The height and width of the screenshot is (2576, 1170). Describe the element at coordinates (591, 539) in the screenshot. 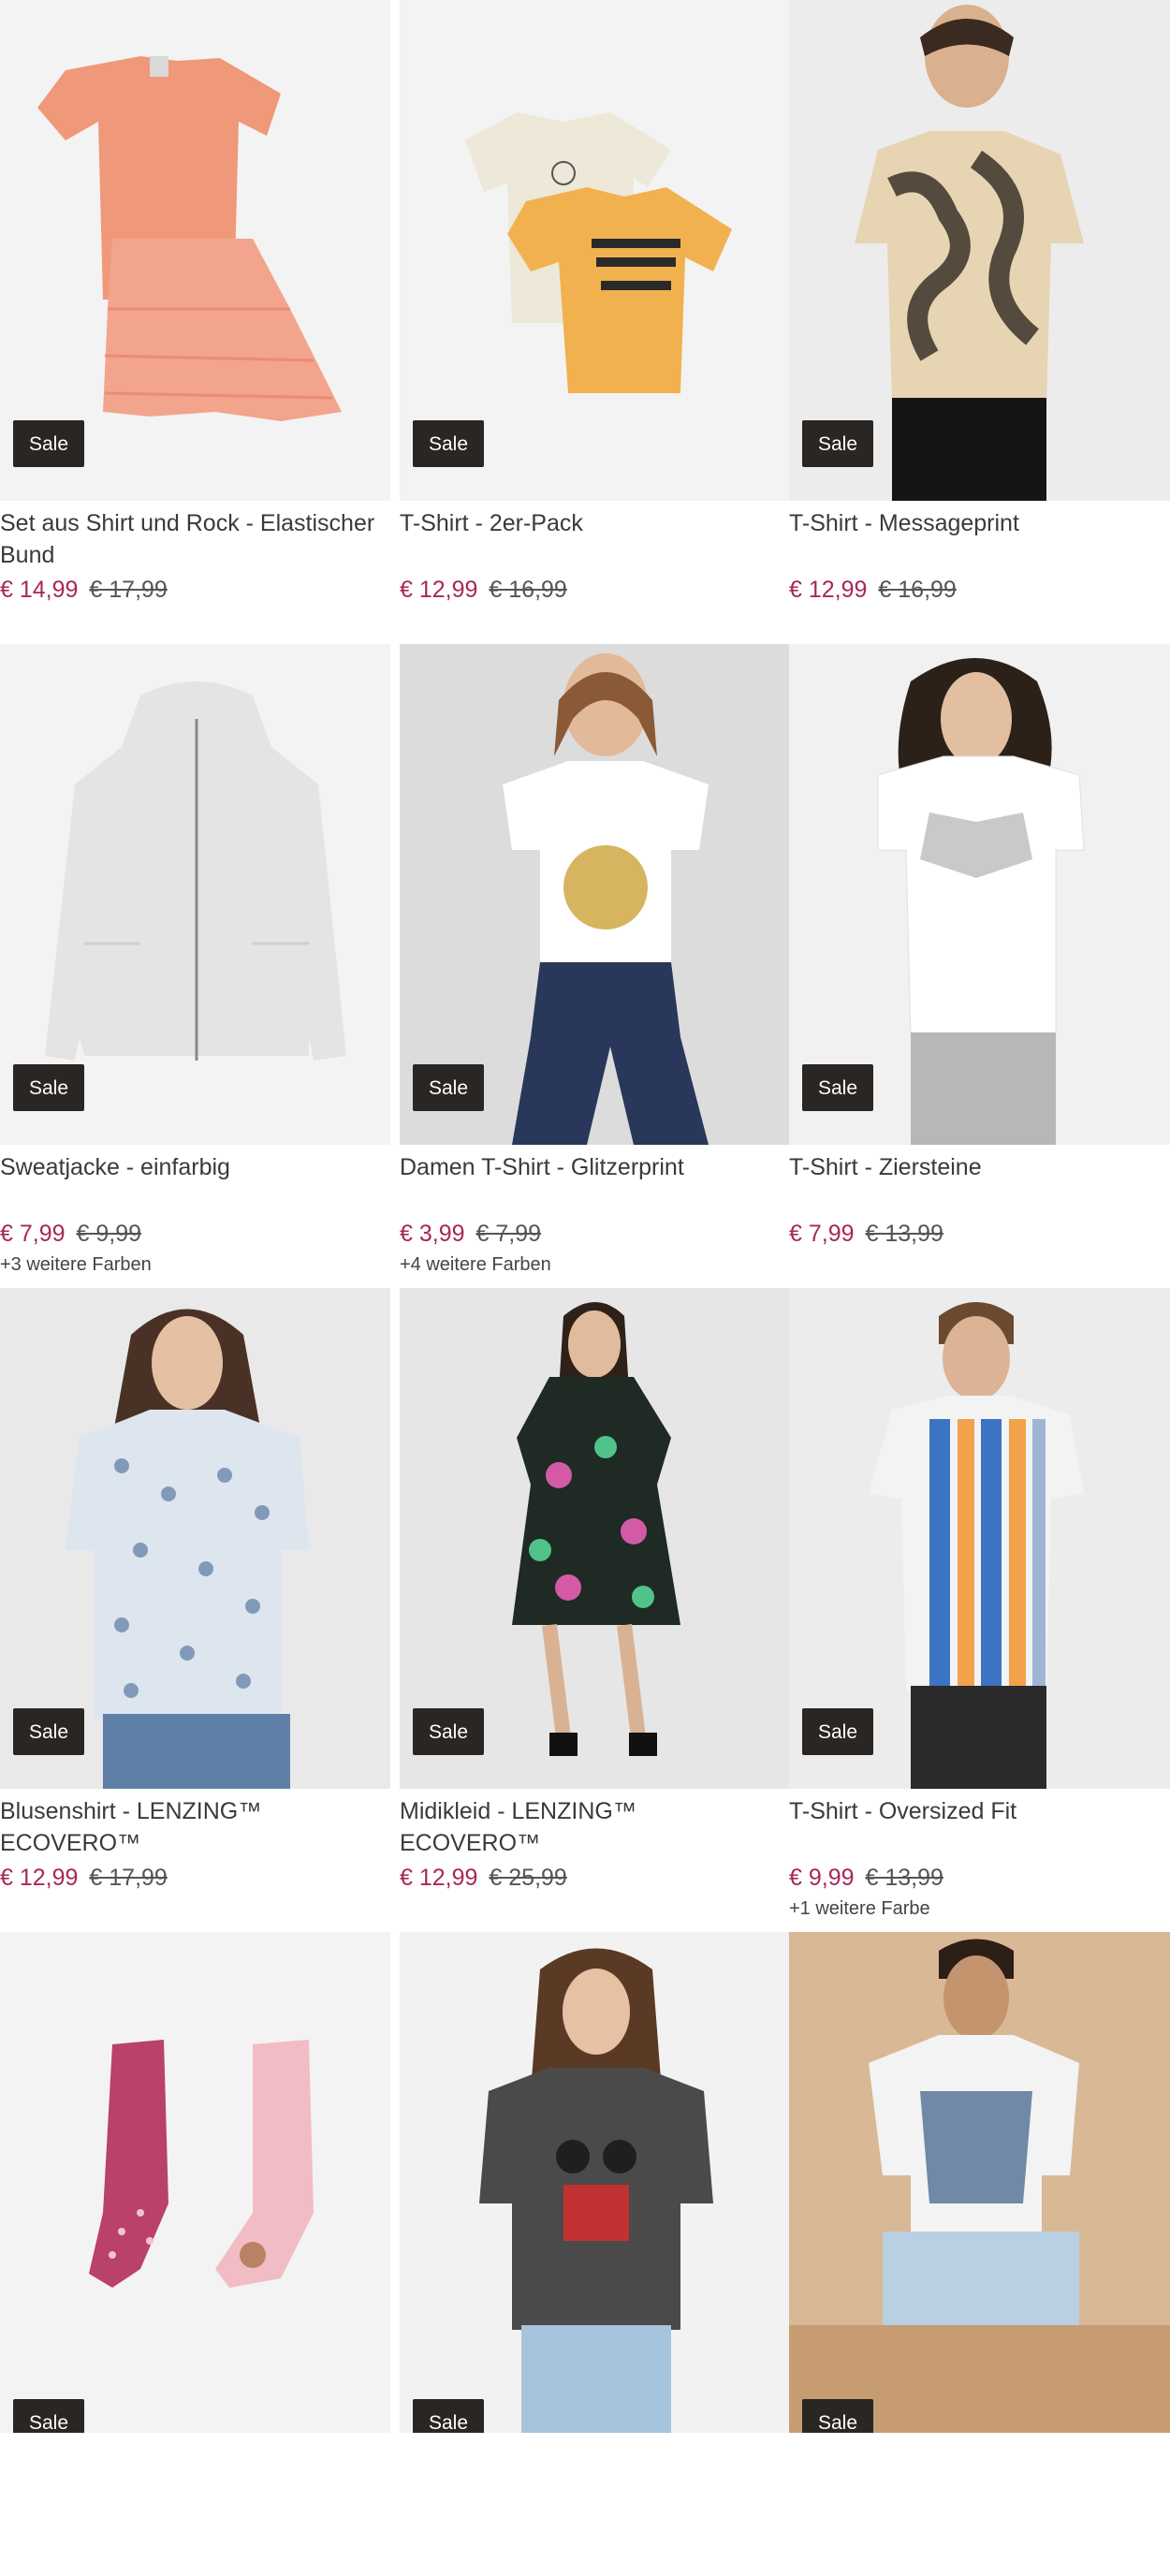

I see `product-title: T-Shirt - 2er-Pack` at that location.